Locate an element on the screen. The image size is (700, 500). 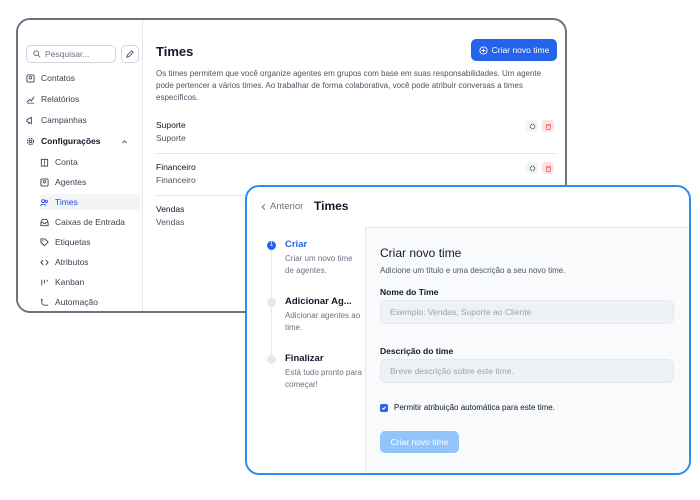
reports-icon is located at coordinates (30, 99).